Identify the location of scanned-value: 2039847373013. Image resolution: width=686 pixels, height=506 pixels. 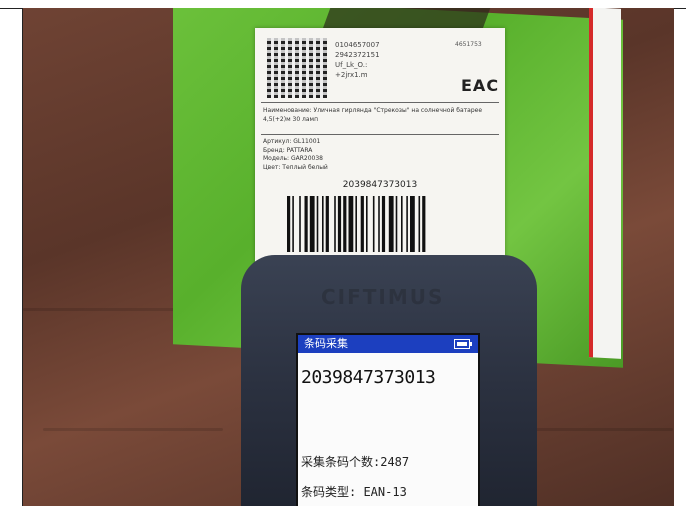
(368, 377).